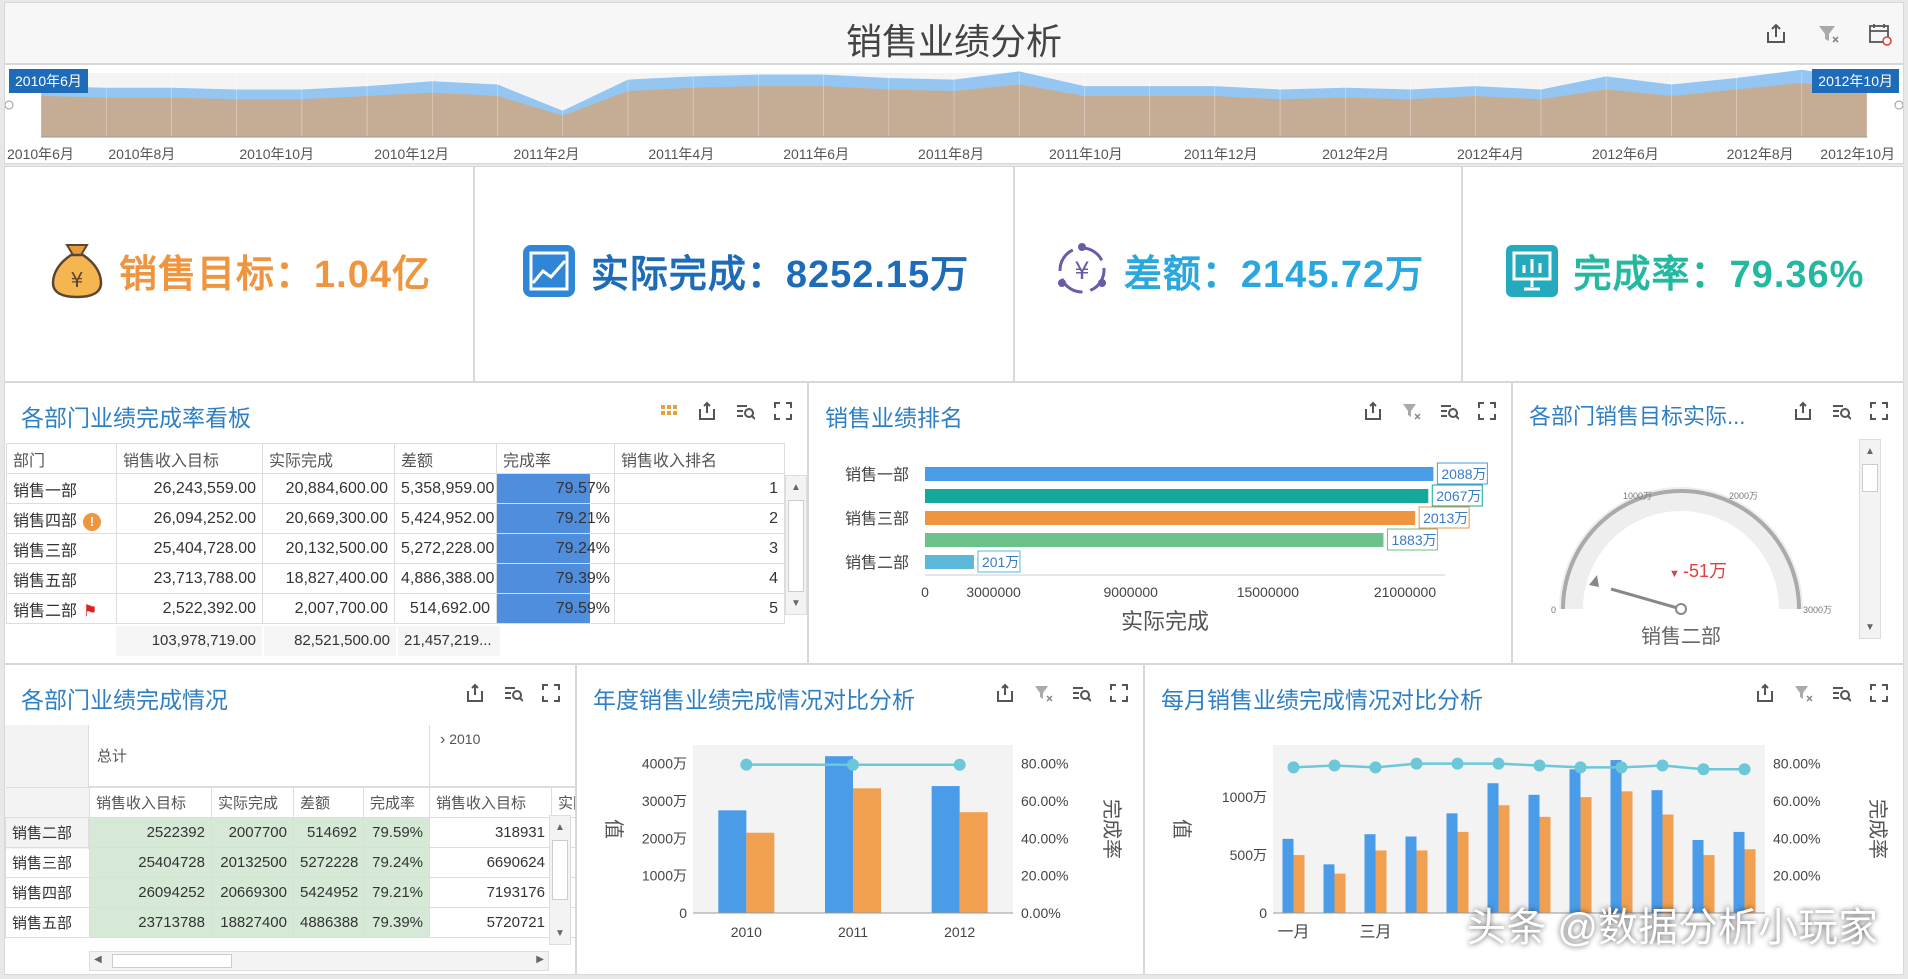  Describe the element at coordinates (1672, 928) in the screenshot. I see `watermark: 头条 @数据分析小玩家` at that location.